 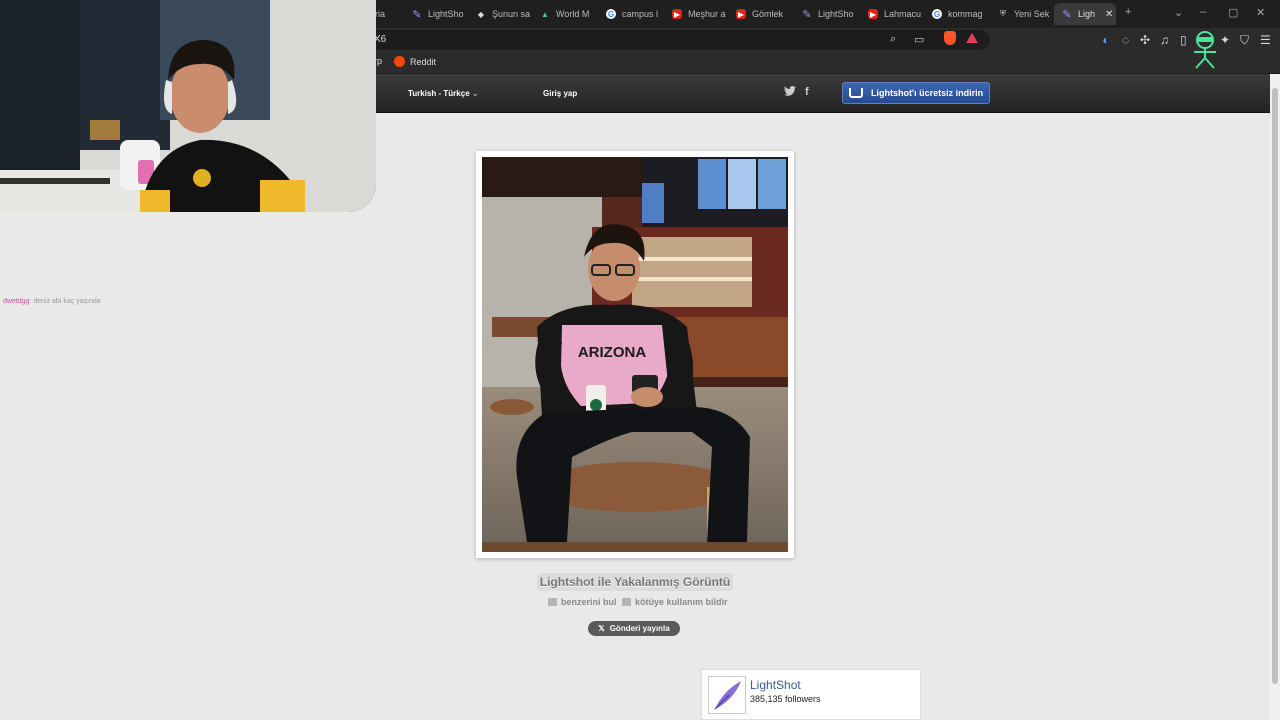 What do you see at coordinates (1183, 40) in the screenshot?
I see `sidebar-icon: ▯` at bounding box center [1183, 40].